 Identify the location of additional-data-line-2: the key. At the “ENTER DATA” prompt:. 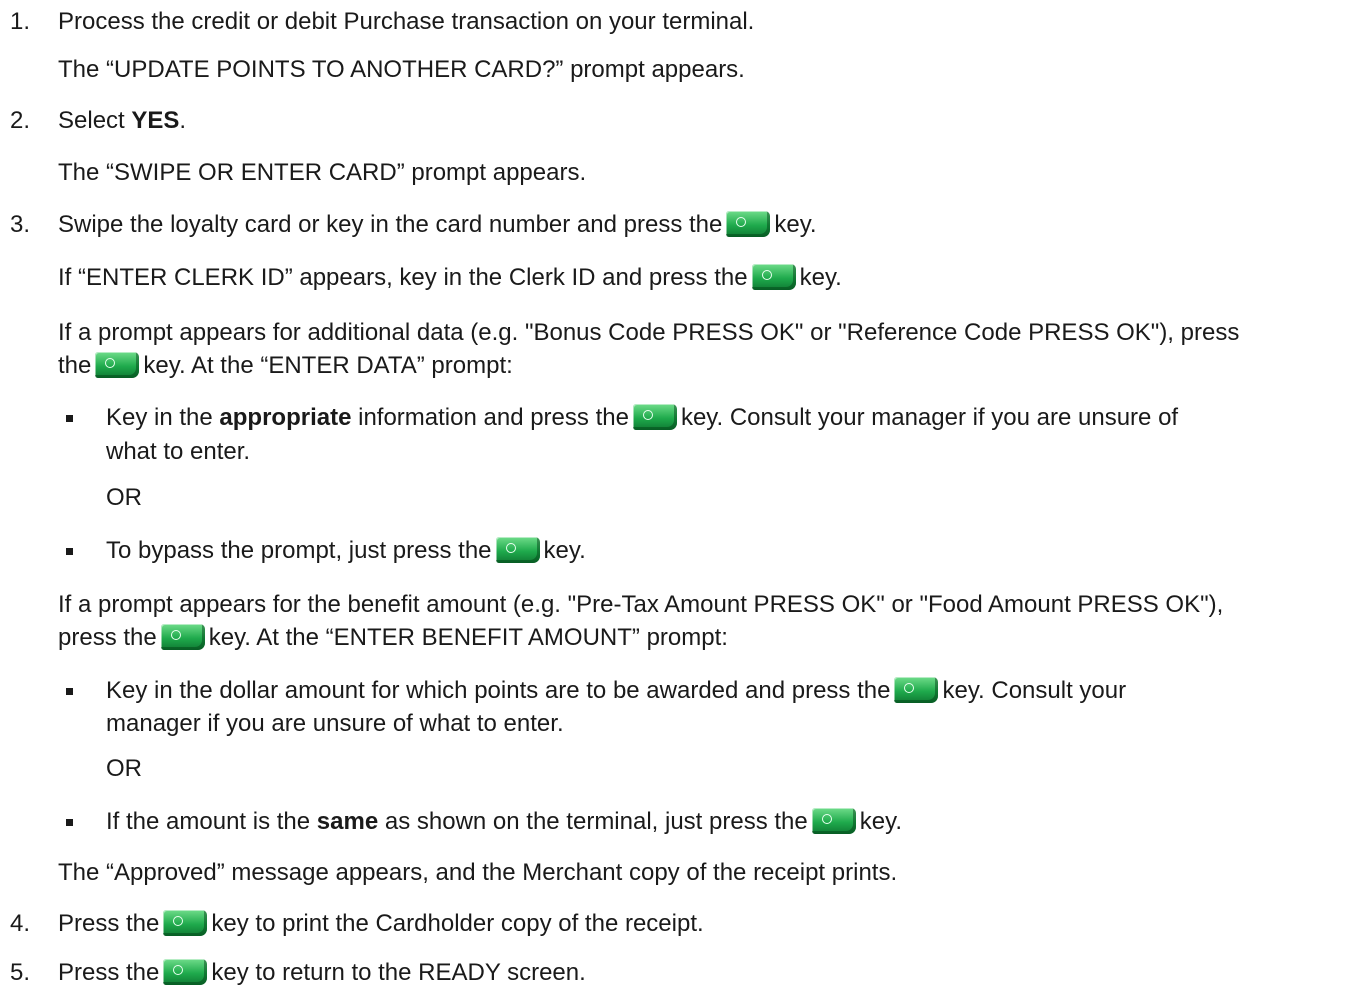
(285, 366).